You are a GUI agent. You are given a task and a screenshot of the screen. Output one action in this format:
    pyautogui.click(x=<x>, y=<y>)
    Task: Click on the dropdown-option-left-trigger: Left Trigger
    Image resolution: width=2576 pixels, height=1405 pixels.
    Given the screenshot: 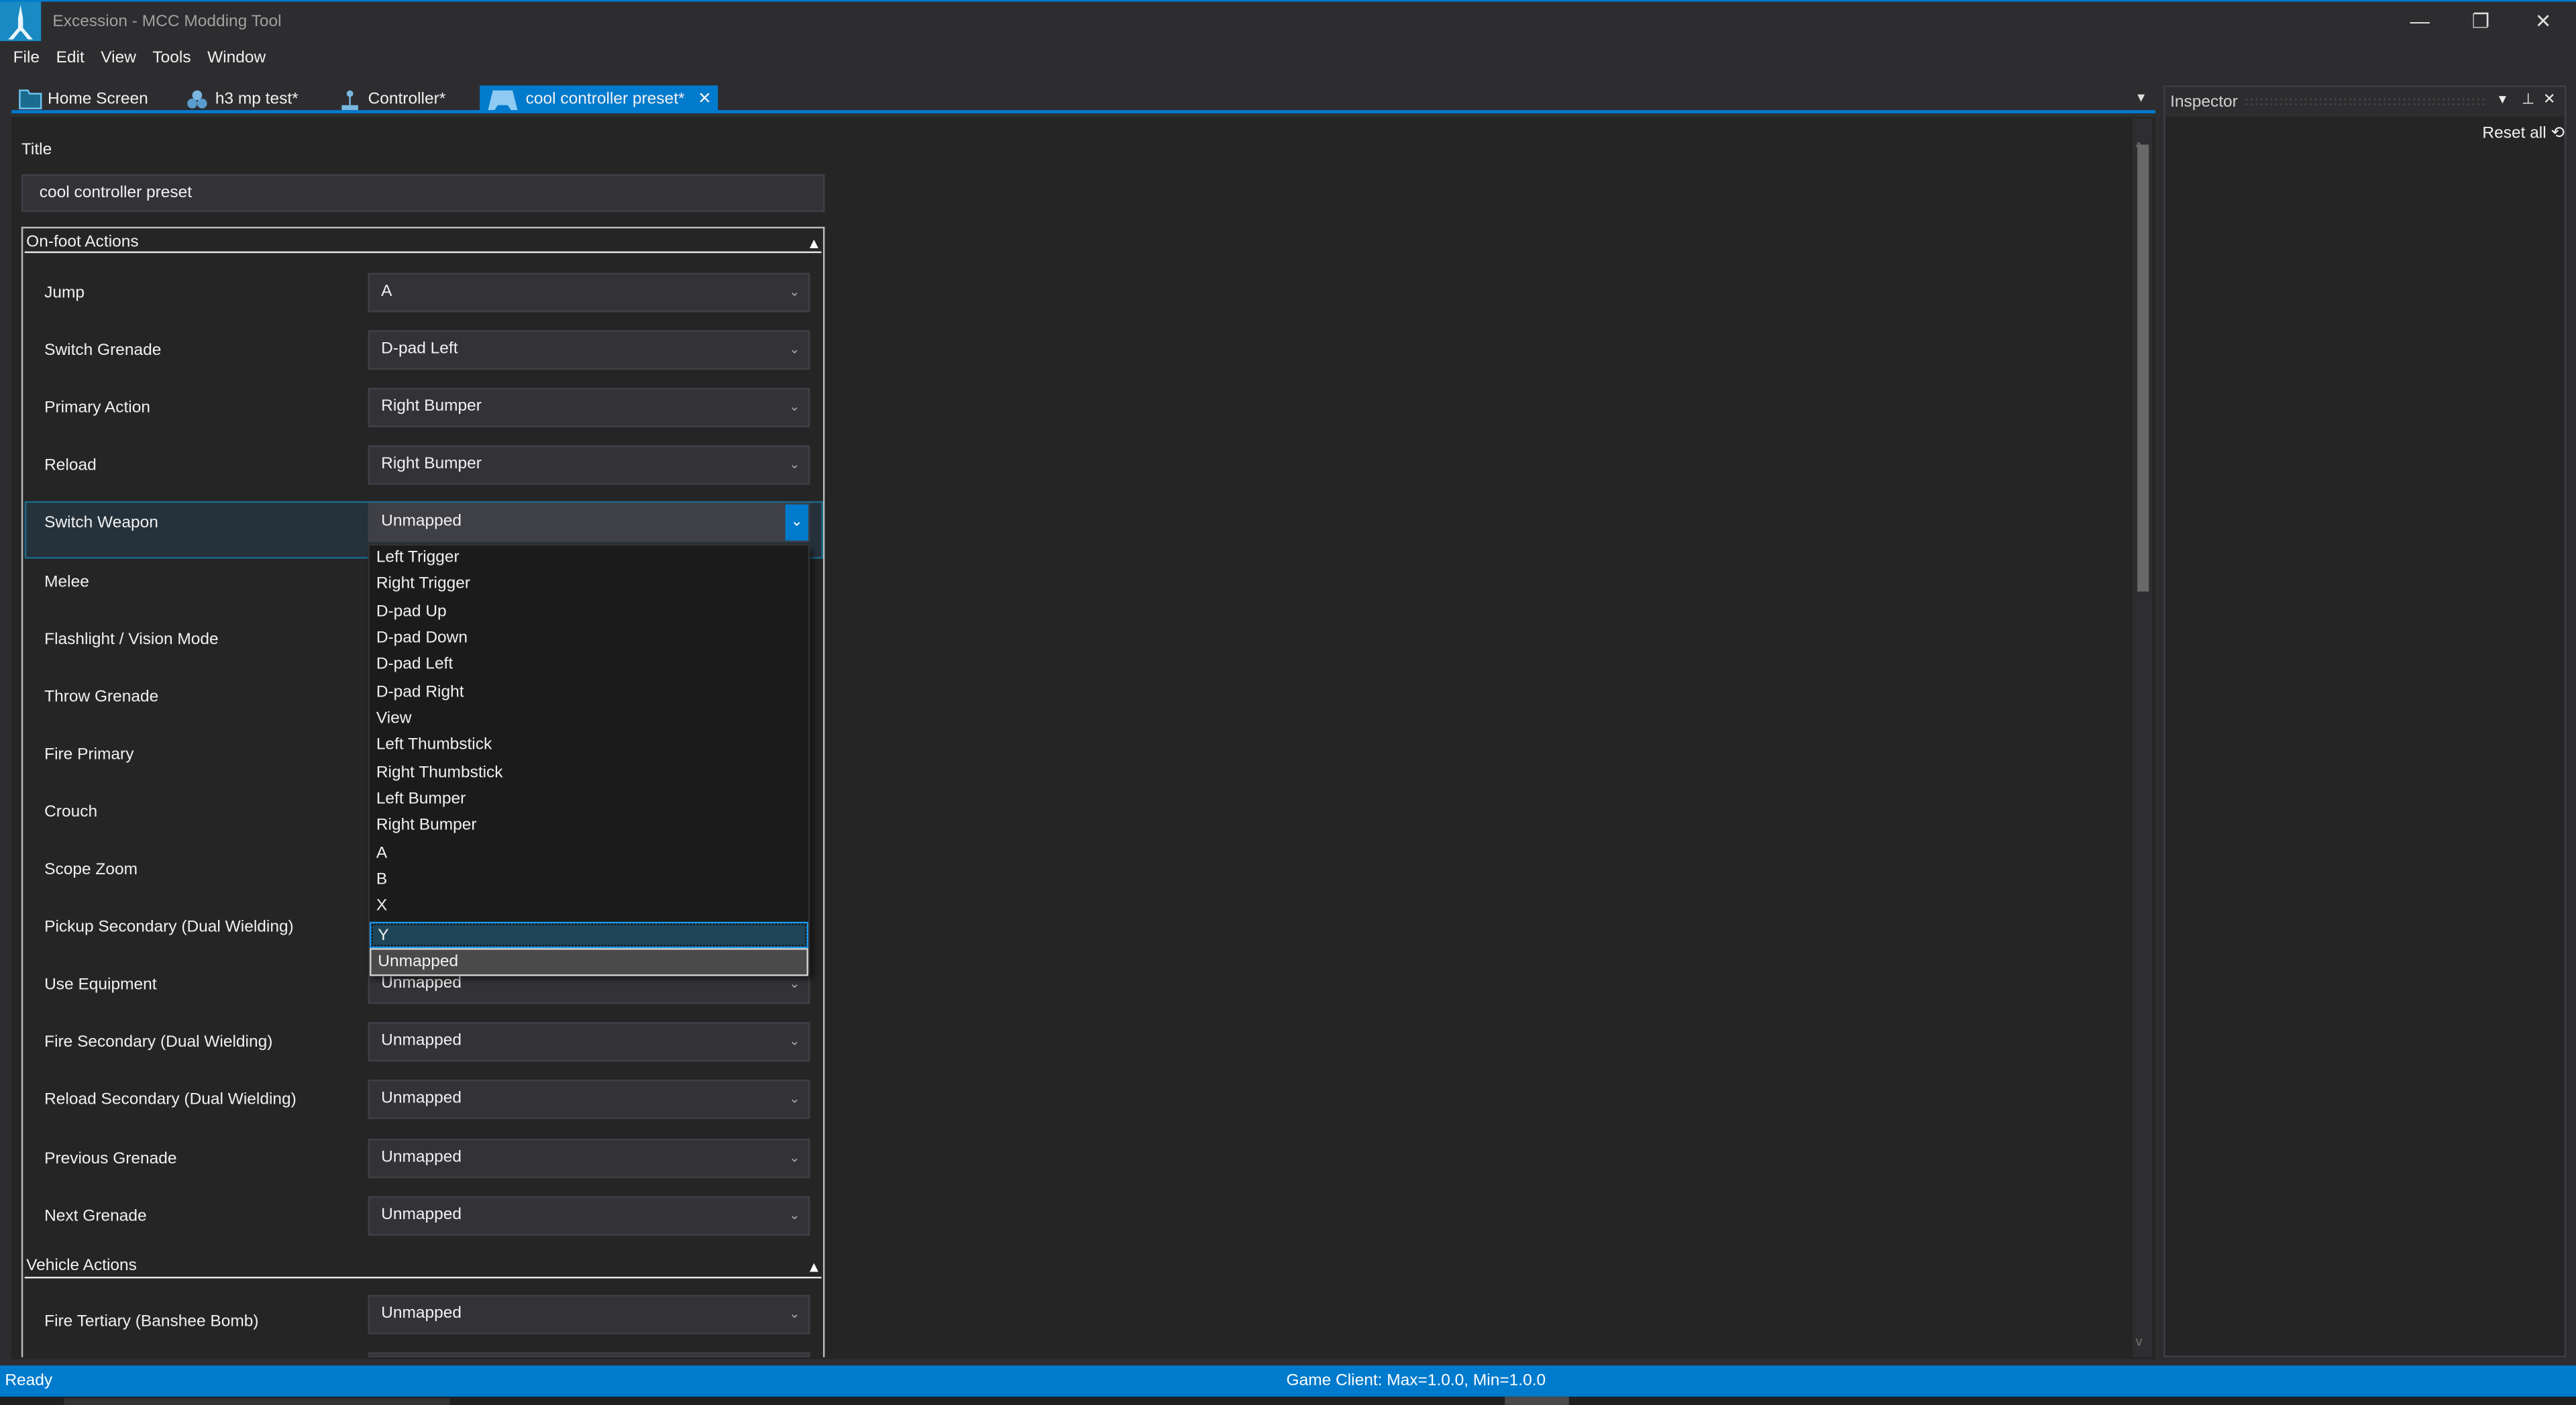 What is the action you would take?
    pyautogui.click(x=589, y=558)
    